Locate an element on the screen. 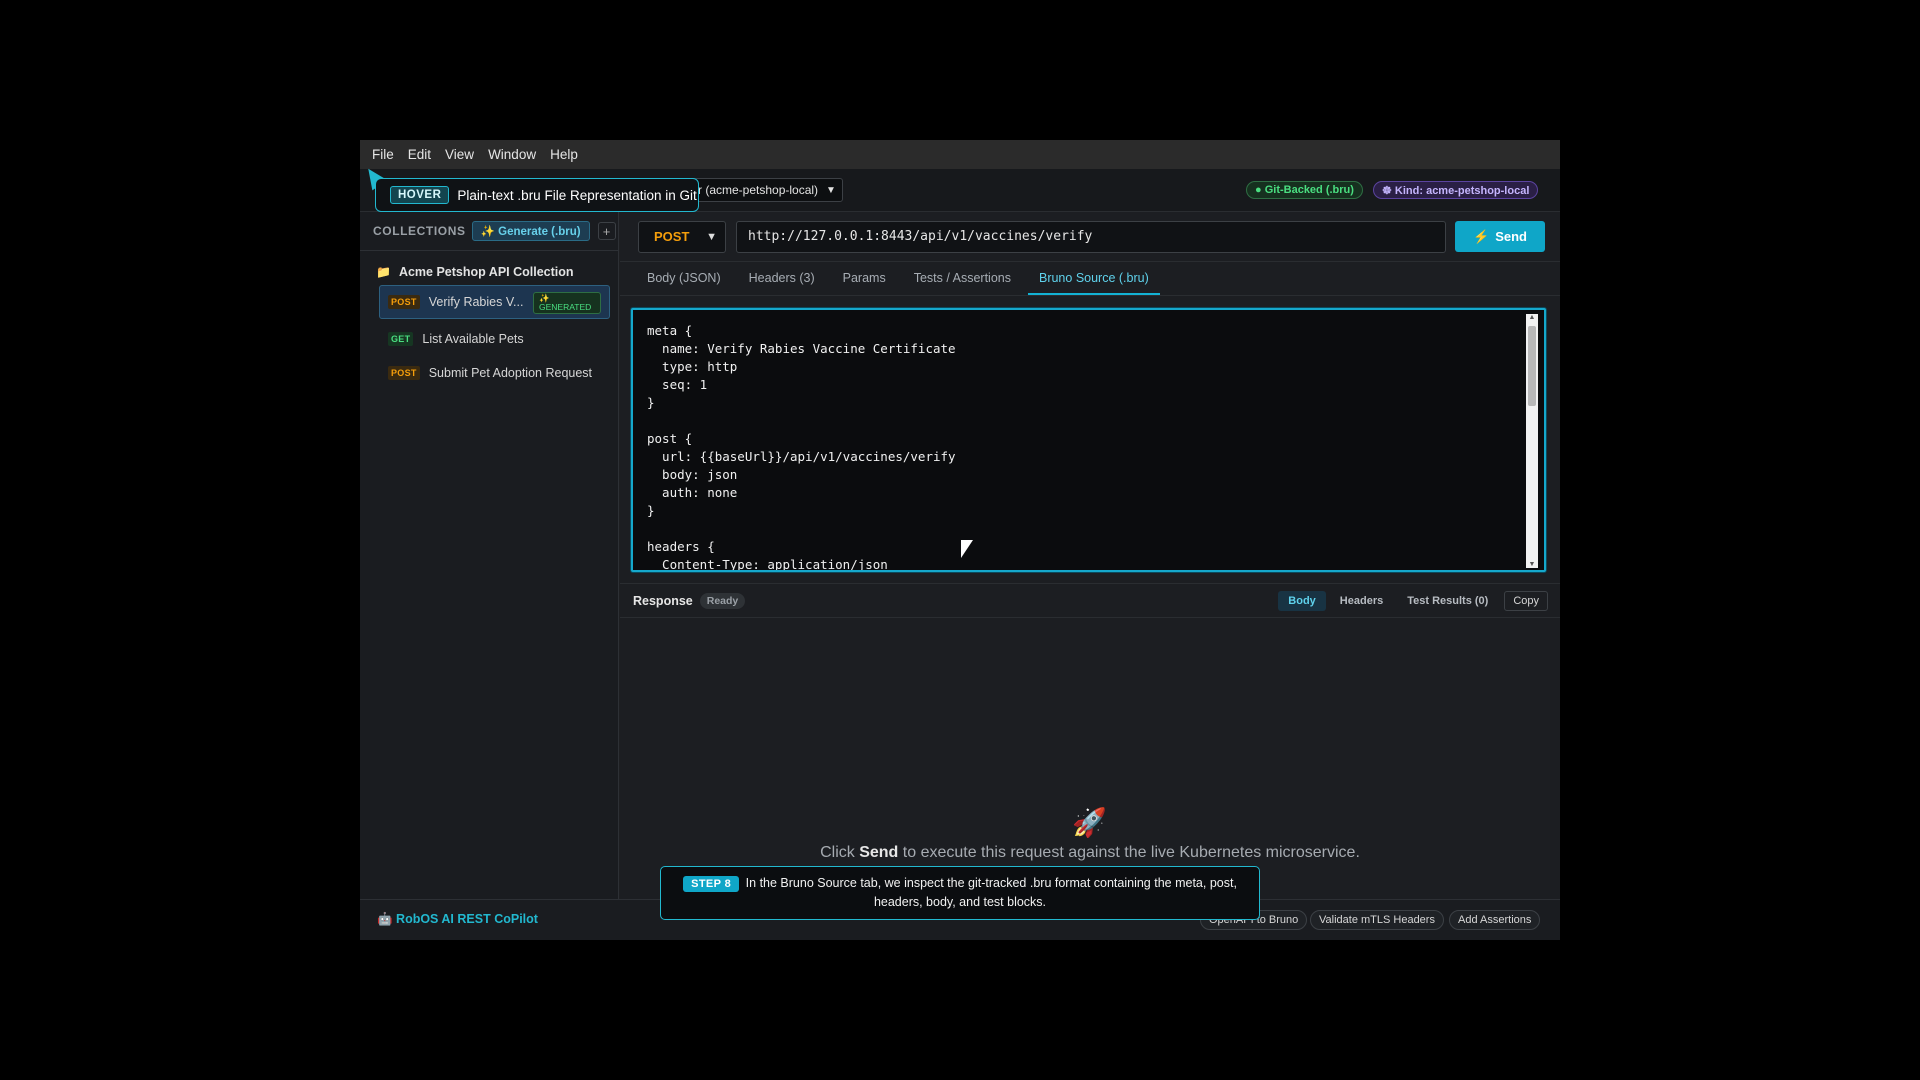 The image size is (1920, 1080). request-label: Submit Pet Adoption Request is located at coordinates (510, 373).